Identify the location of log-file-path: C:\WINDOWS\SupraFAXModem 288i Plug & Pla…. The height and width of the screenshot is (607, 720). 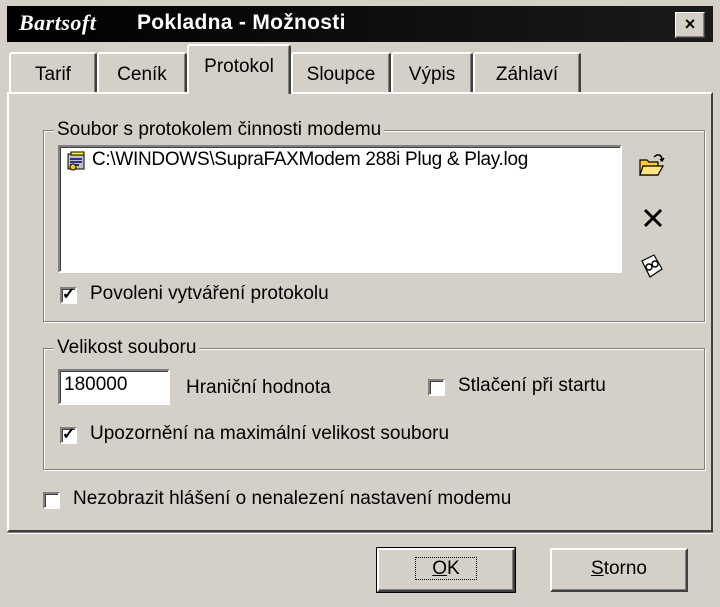
(310, 159).